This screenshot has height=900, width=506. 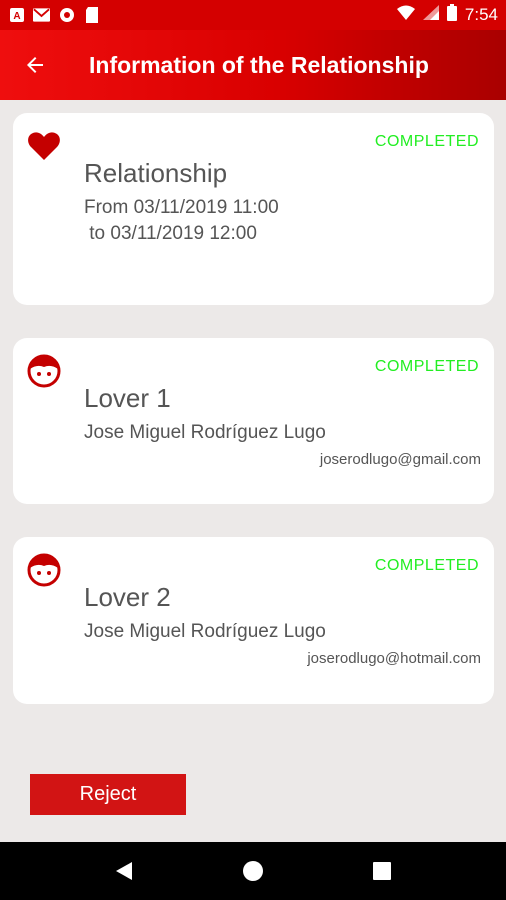 I want to click on nav-recents-button, so click(x=382, y=871).